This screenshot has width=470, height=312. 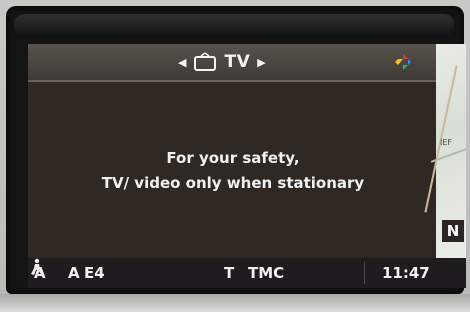 I want to click on tv-icon, so click(x=205, y=61).